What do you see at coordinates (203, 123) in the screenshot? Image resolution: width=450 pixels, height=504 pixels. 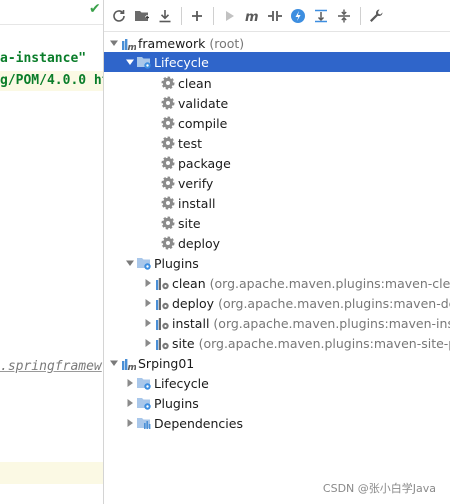 I see `phase-label: compile` at bounding box center [203, 123].